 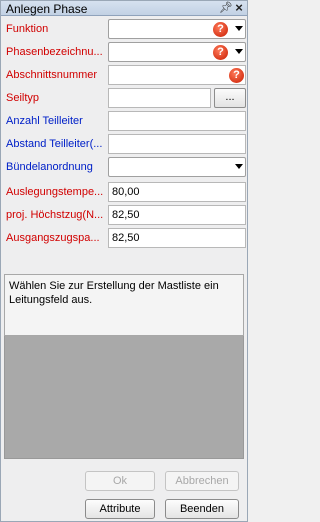 I want to click on pin-icon: 📌︎, so click(x=226, y=8).